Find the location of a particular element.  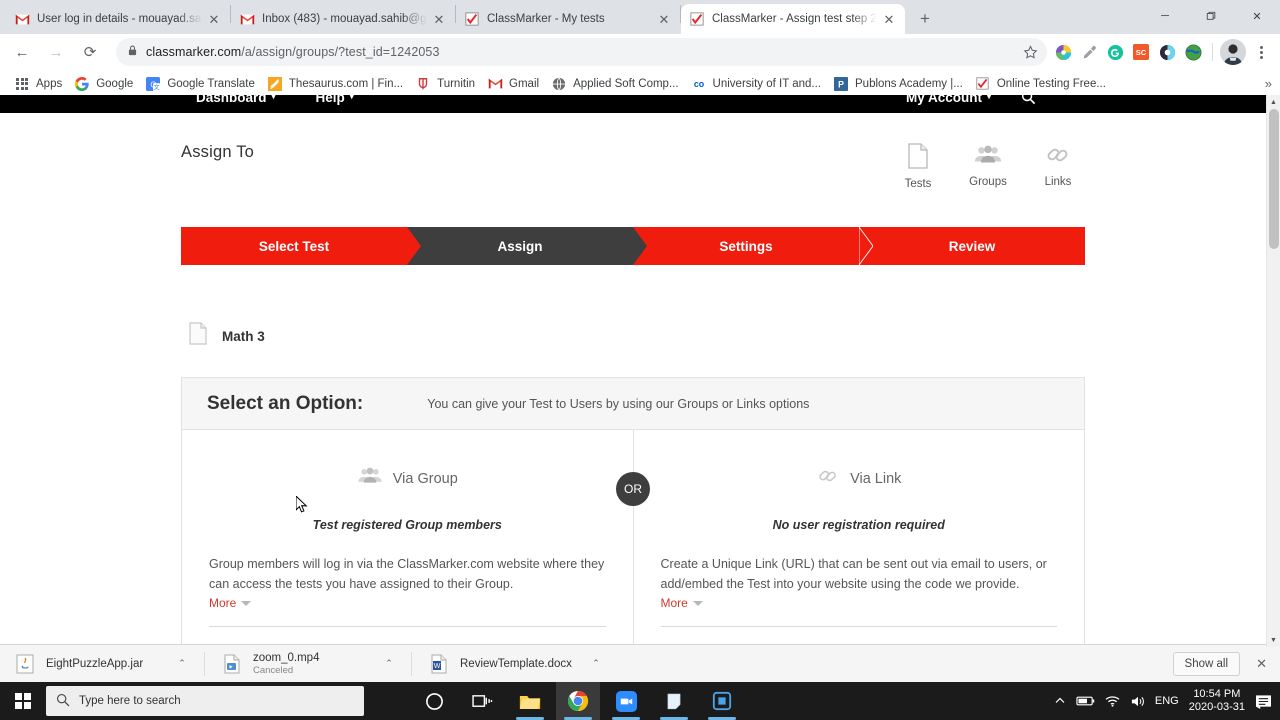

close-window-button: ✕ is located at coordinates (1257, 16).